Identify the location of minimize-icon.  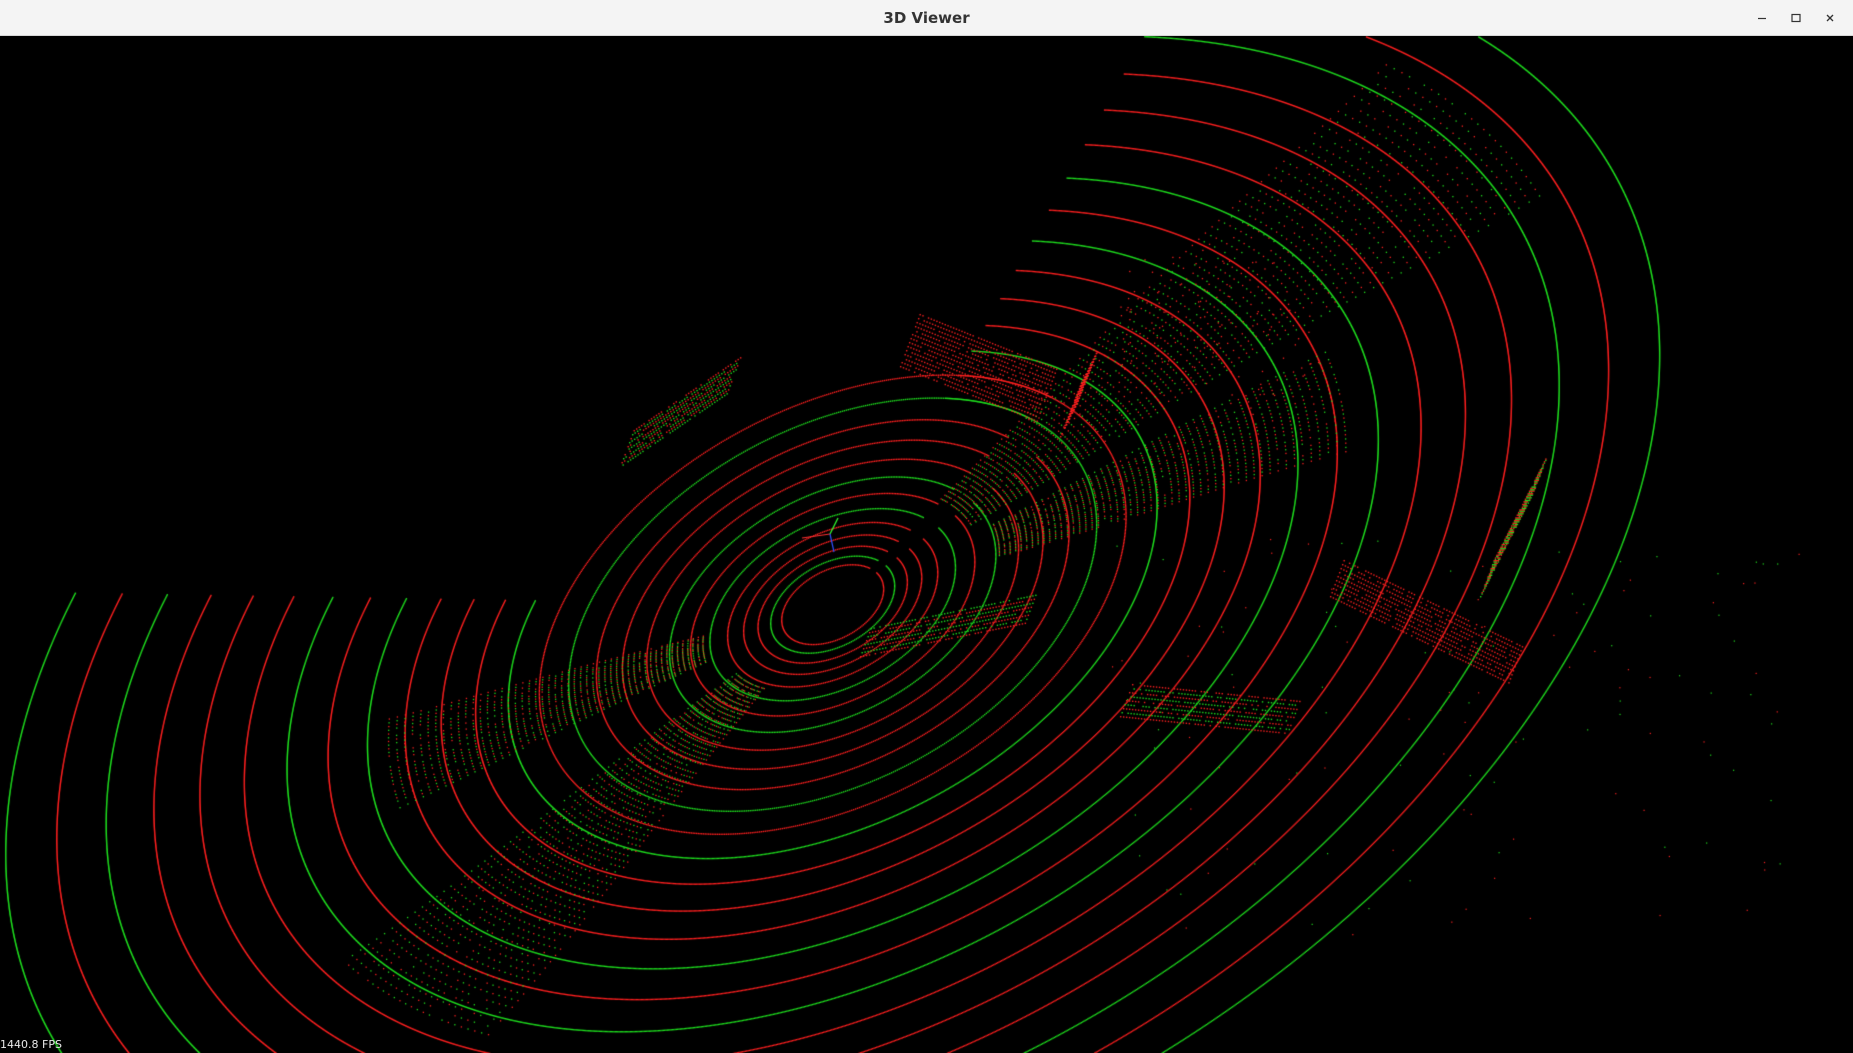
(1762, 18).